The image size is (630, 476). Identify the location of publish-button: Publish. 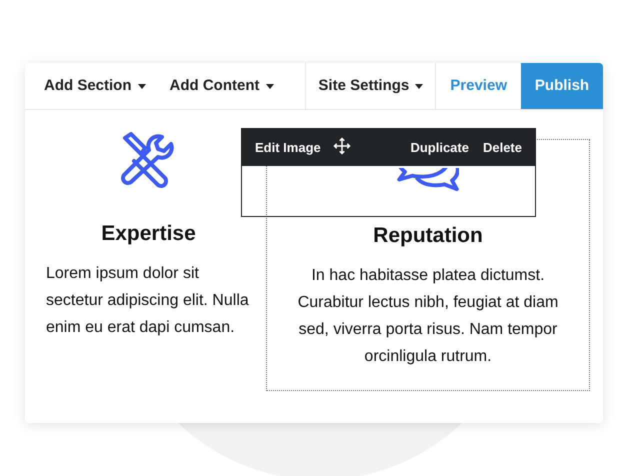
(562, 86).